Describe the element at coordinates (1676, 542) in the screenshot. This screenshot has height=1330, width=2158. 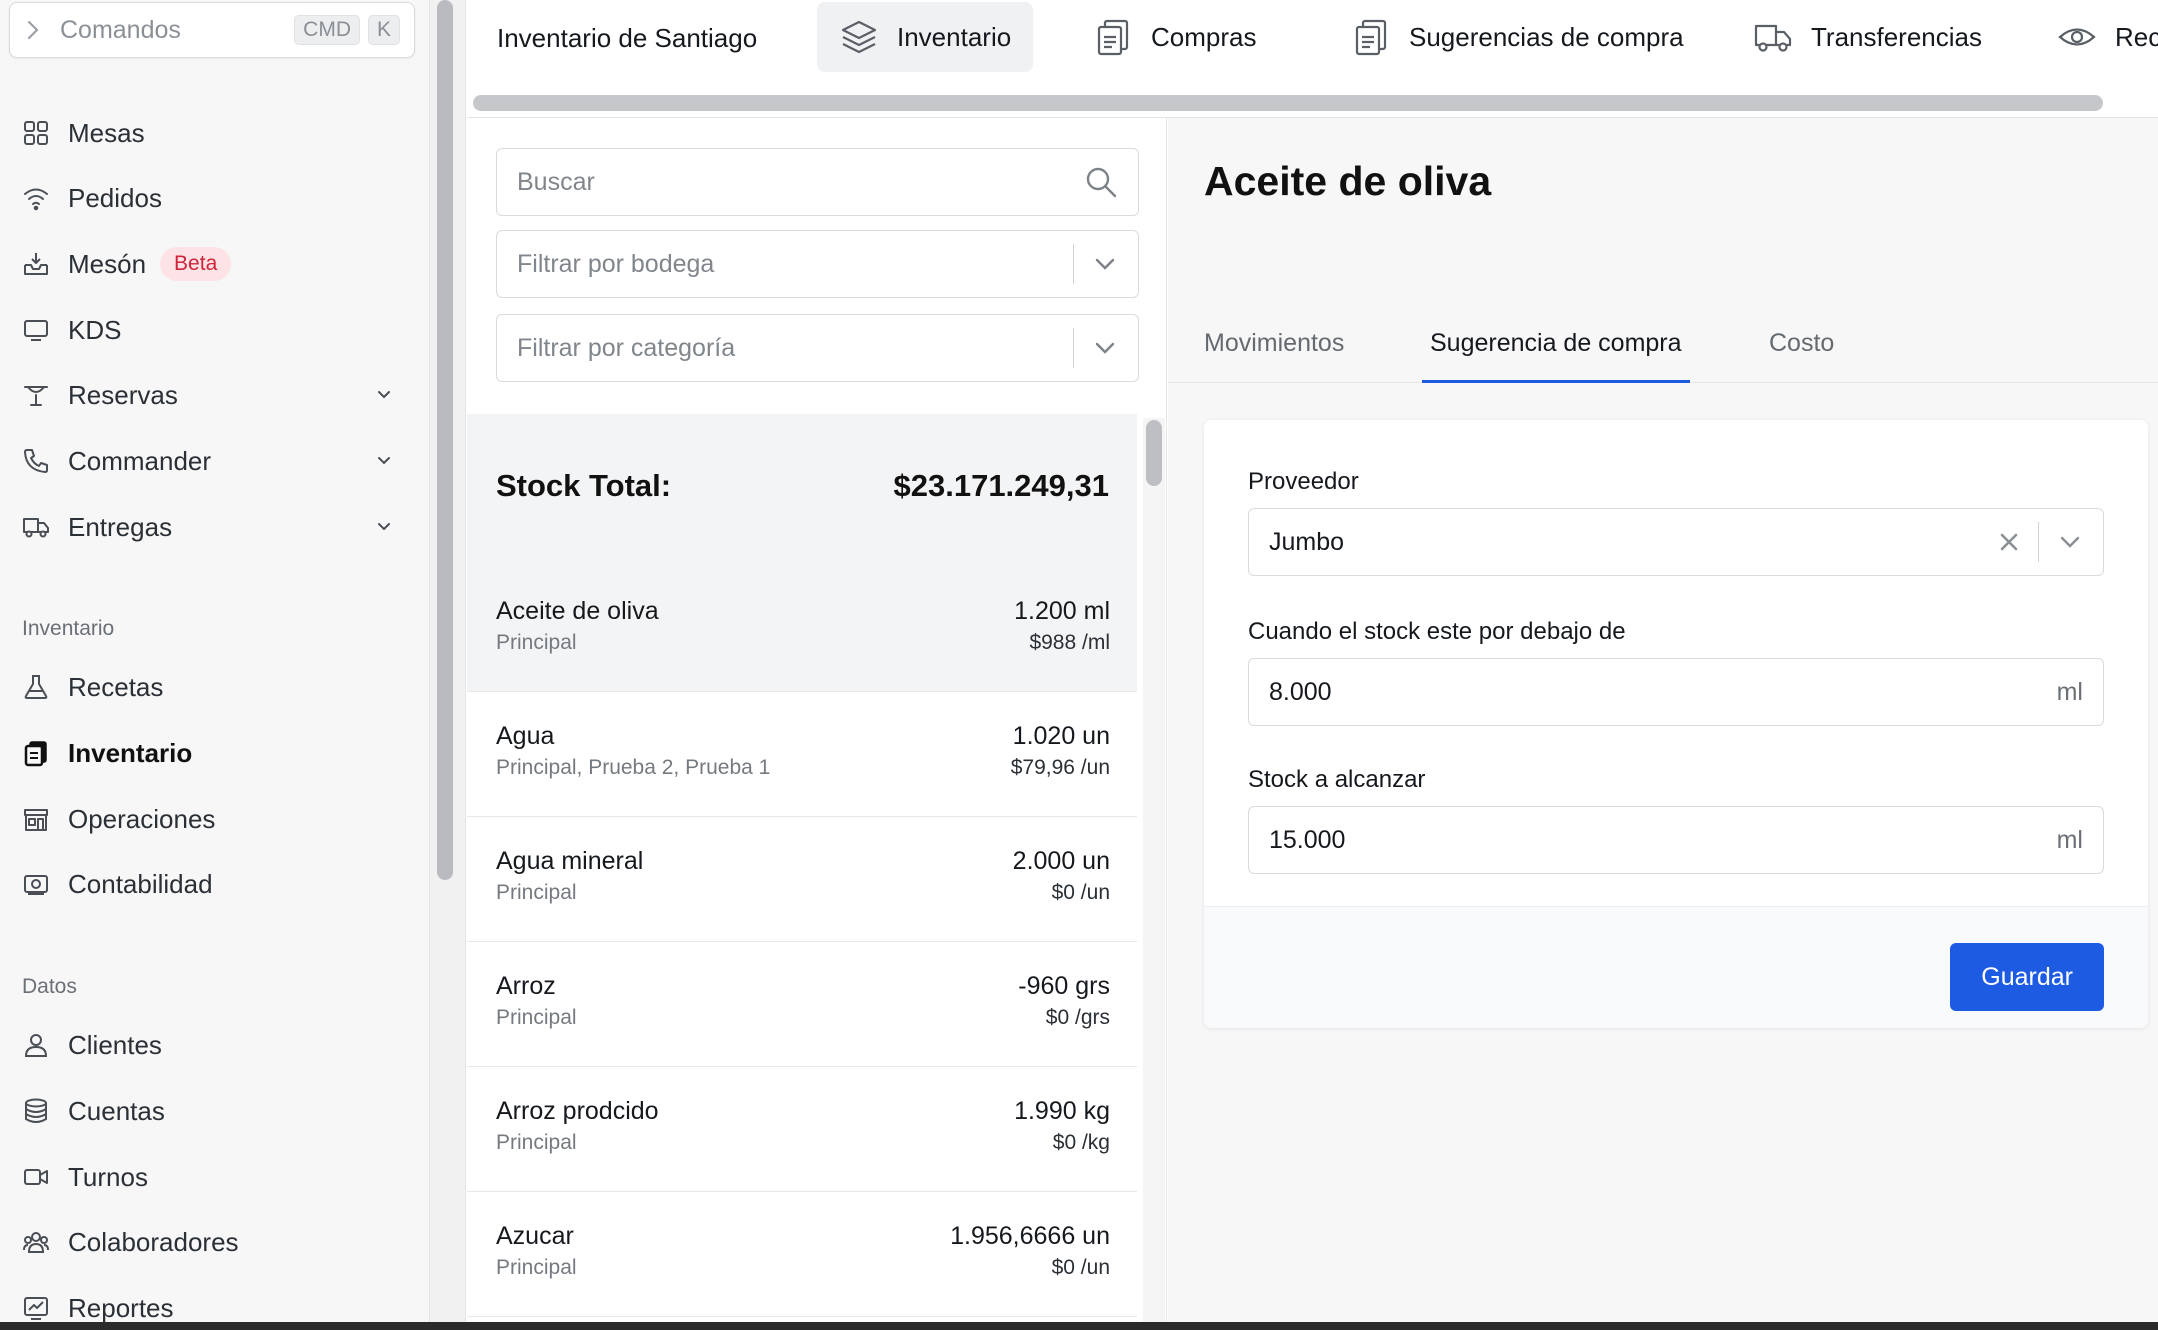
I see `supplier-select: Jumbo` at that location.